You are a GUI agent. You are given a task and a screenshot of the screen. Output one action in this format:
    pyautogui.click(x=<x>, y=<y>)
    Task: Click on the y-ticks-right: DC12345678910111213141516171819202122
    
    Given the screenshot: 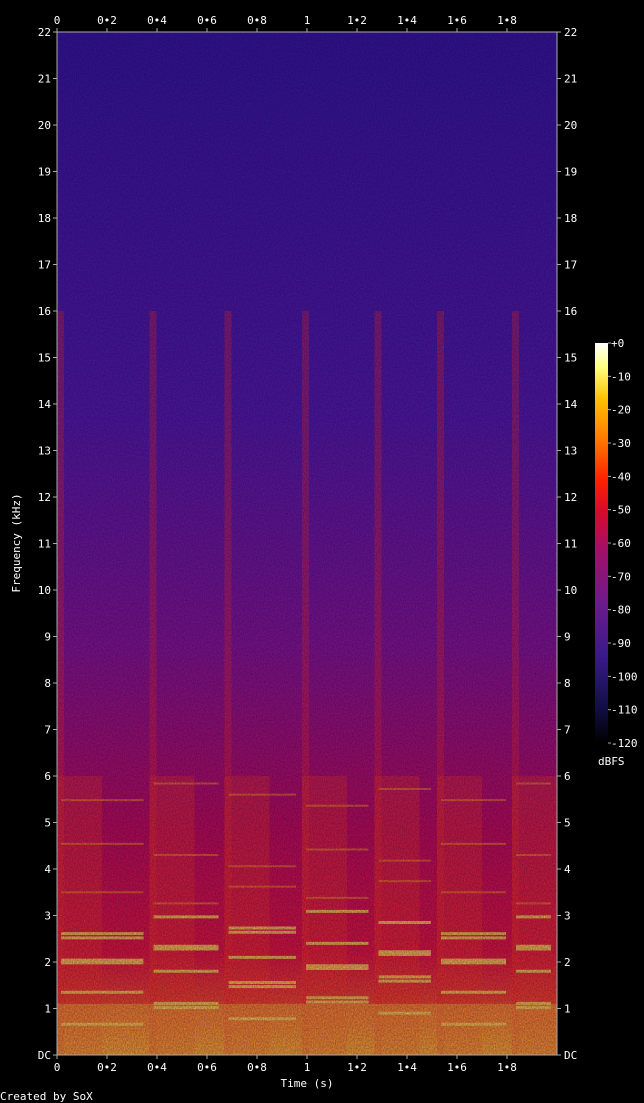 What is the action you would take?
    pyautogui.click(x=567, y=544)
    